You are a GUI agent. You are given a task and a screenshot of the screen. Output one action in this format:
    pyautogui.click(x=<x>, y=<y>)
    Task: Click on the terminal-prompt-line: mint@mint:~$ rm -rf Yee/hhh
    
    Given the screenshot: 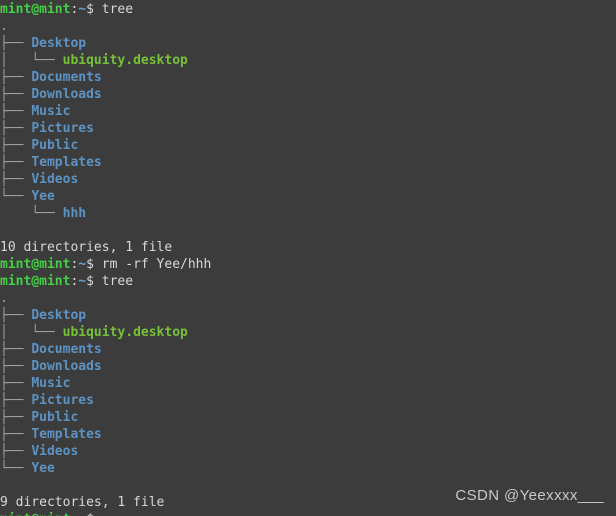 What is the action you would take?
    pyautogui.click(x=308, y=264)
    